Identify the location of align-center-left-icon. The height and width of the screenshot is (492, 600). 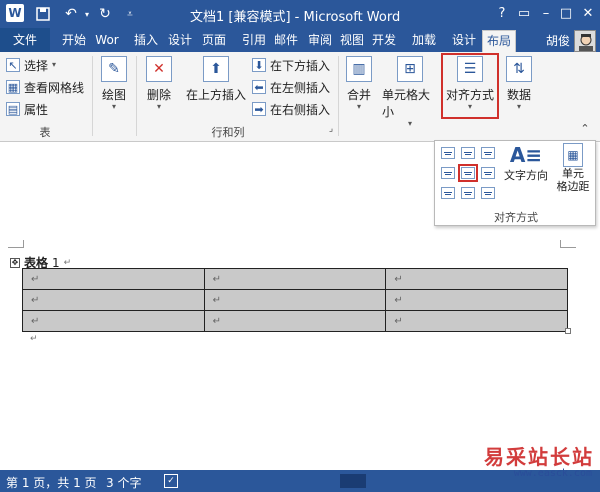
(448, 173).